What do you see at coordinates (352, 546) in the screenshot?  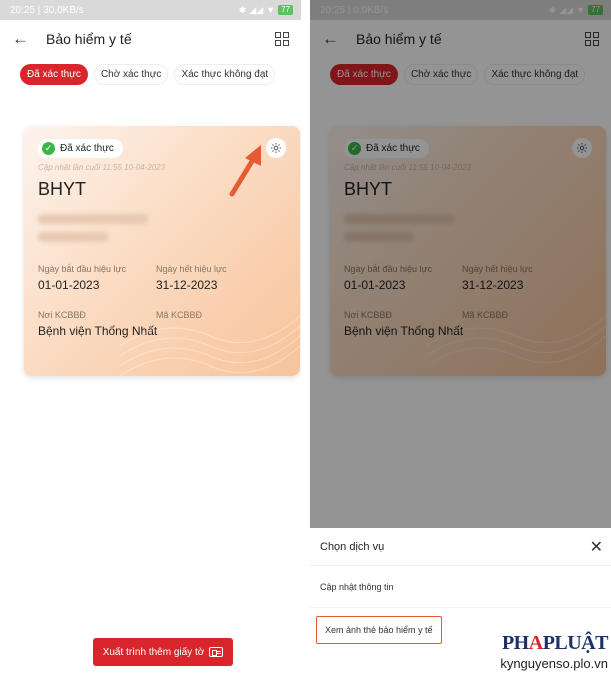 I see `sheet-title: Chọn dịch vụ` at bounding box center [352, 546].